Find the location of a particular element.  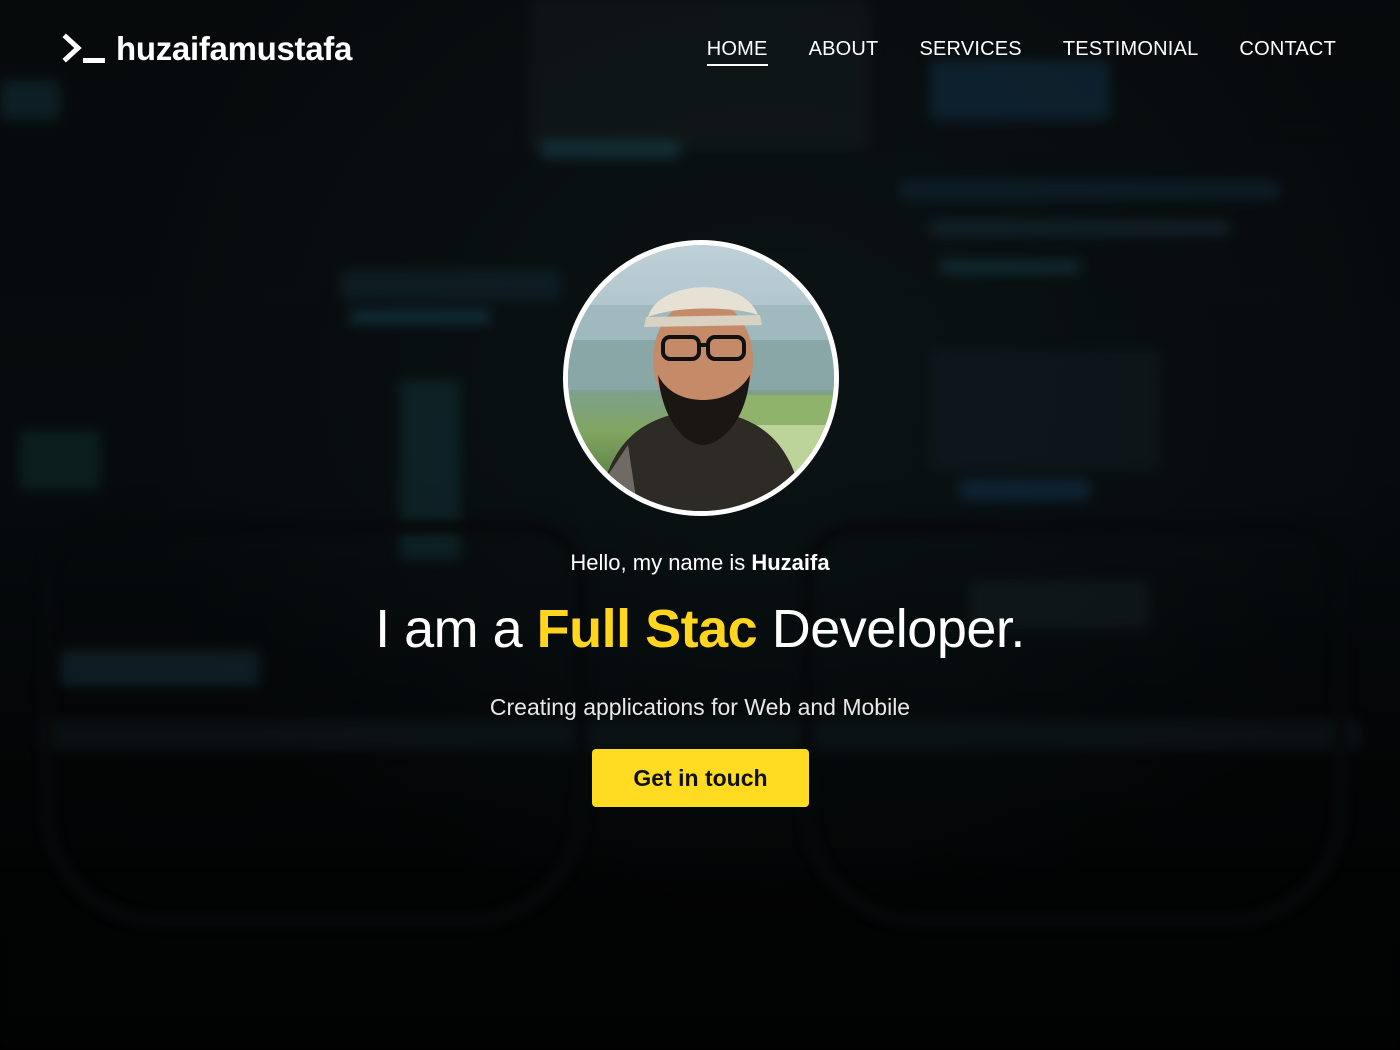

headline-suffix: Developer. is located at coordinates (891, 629).